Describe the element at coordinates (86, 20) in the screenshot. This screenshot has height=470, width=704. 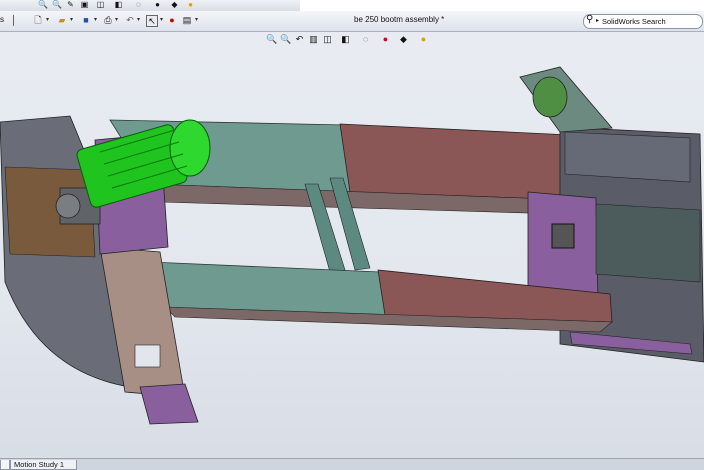
I see `save-icon: ■` at that location.